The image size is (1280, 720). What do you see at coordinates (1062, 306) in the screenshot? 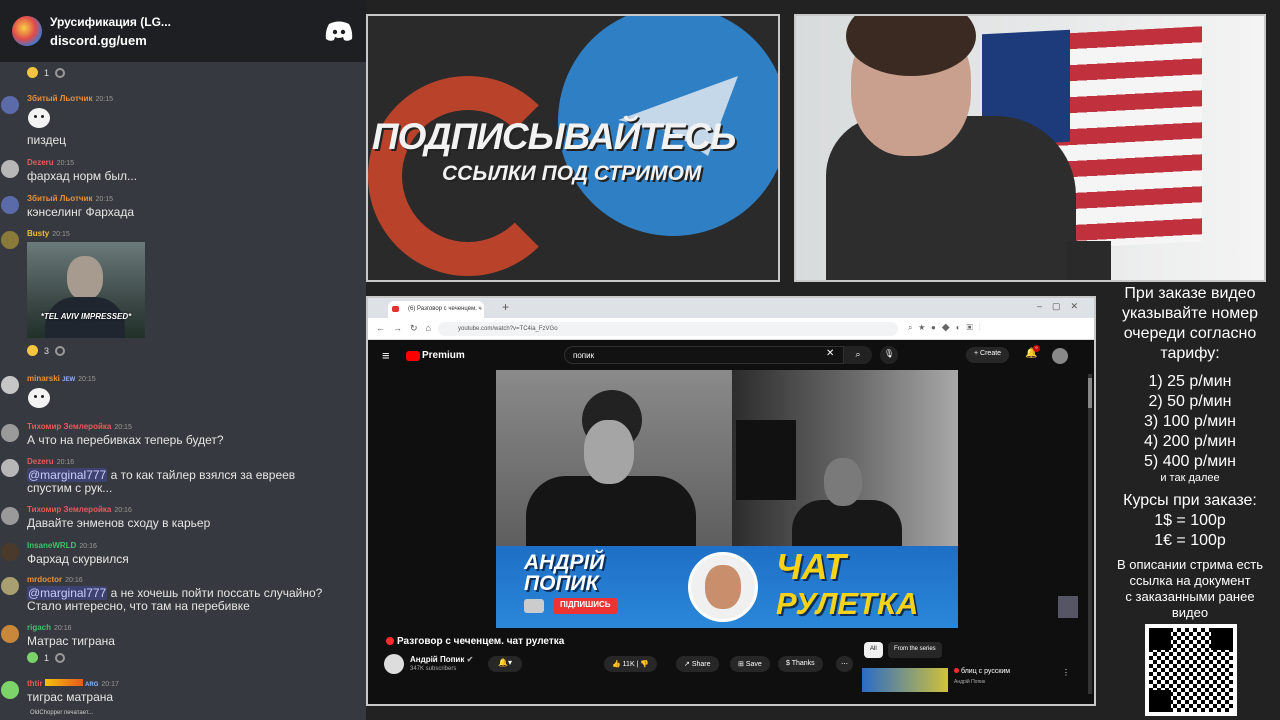
I see `window-controls: –▢✕` at bounding box center [1062, 306].